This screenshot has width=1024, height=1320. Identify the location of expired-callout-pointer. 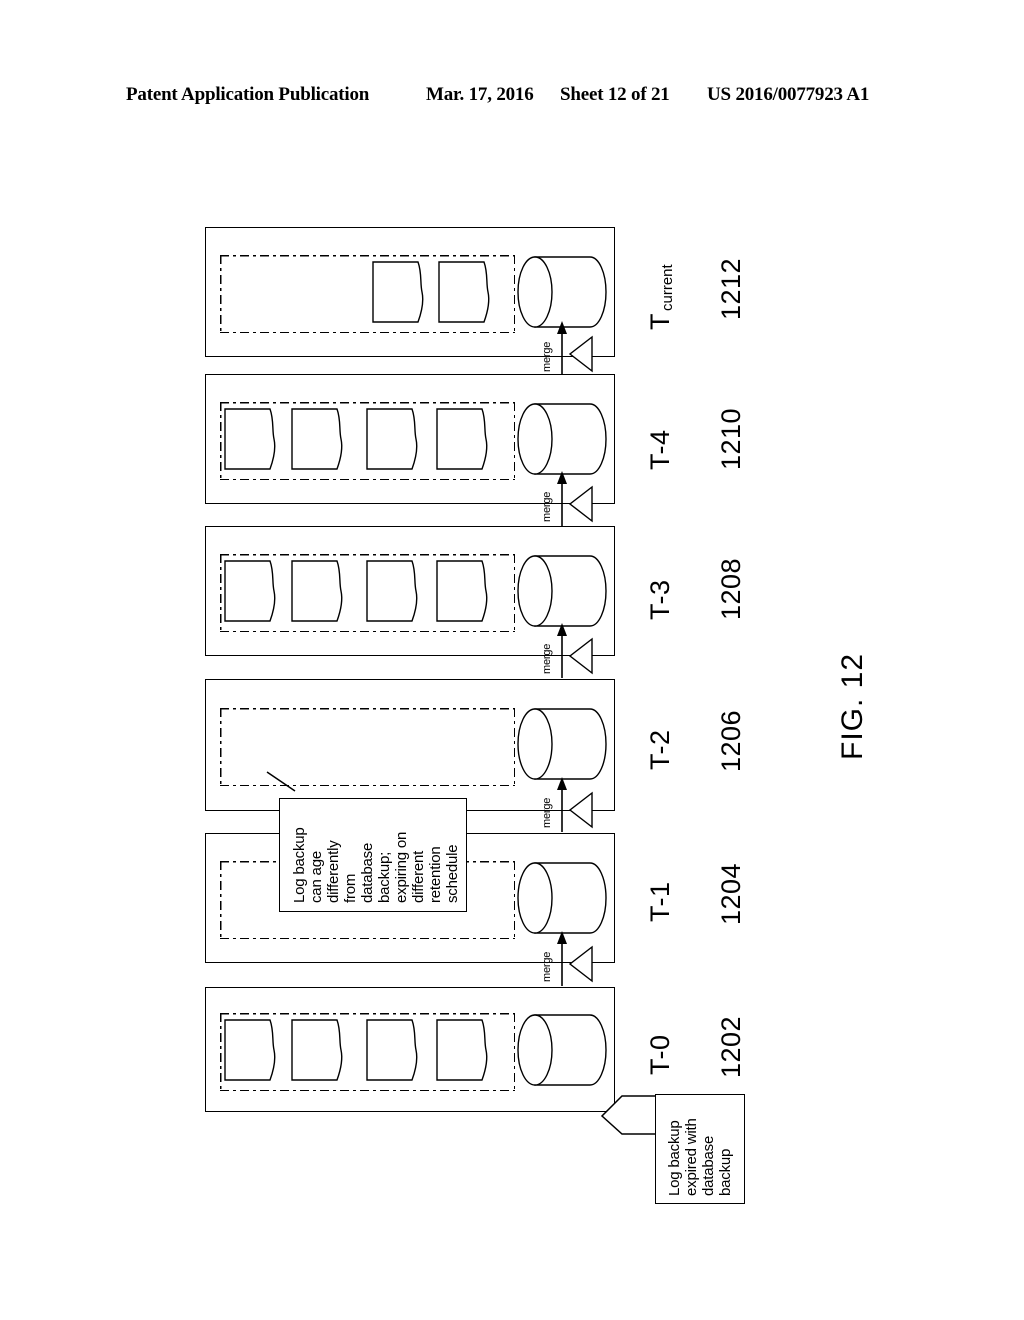
(631, 1124).